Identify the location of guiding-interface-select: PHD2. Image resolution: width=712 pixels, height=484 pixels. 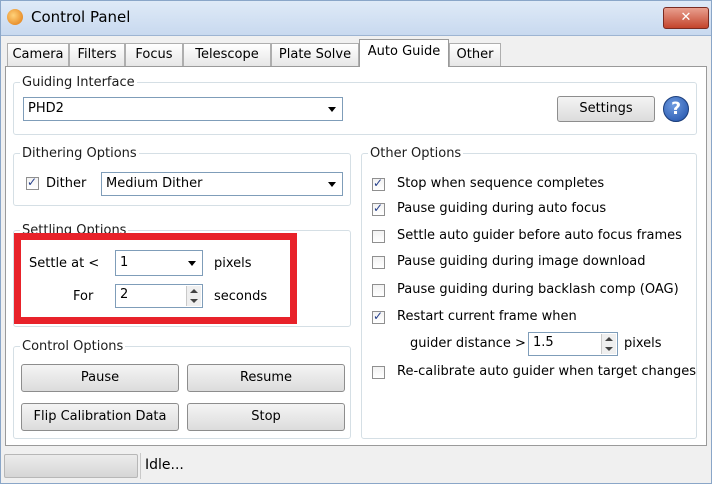
(183, 109).